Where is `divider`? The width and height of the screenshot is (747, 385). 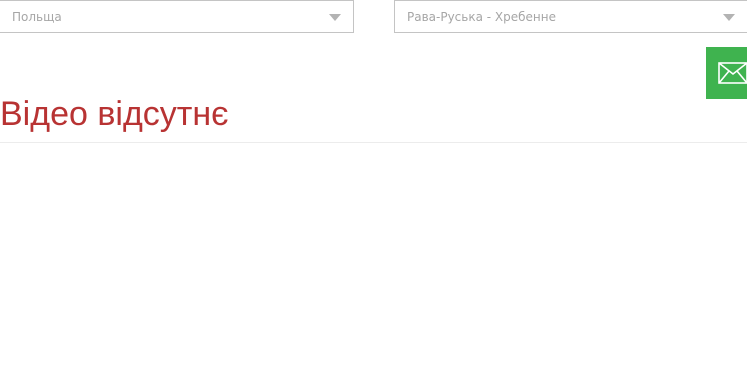 divider is located at coordinates (373, 142).